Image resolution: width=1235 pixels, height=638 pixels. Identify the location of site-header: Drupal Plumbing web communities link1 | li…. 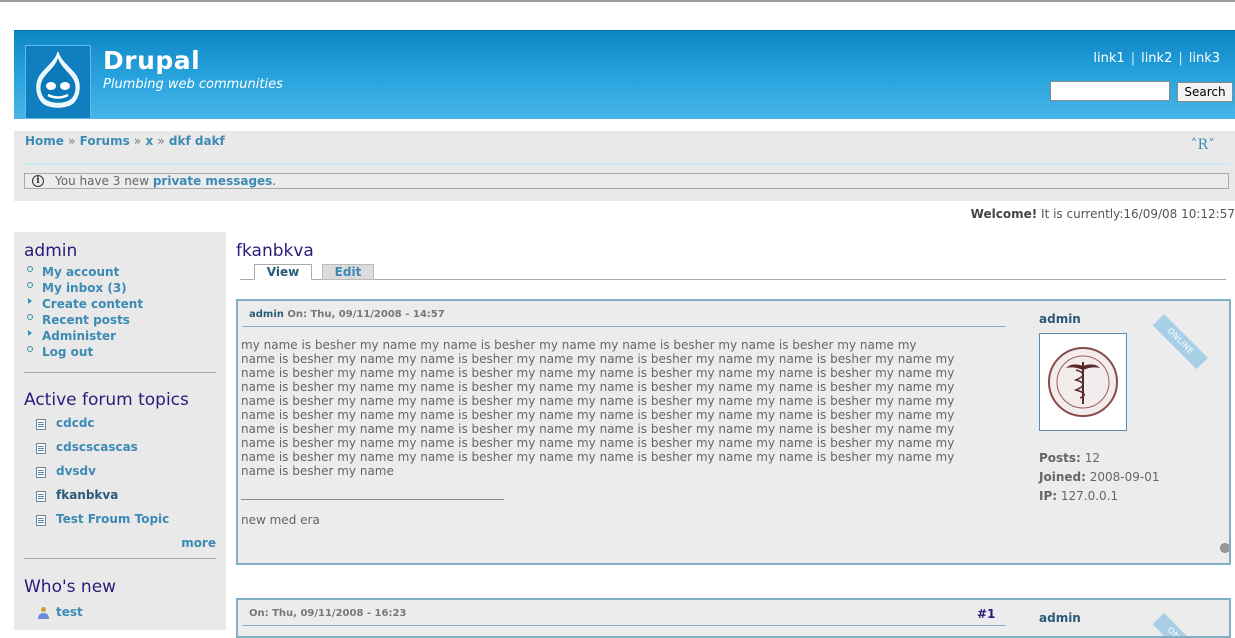
(624, 74).